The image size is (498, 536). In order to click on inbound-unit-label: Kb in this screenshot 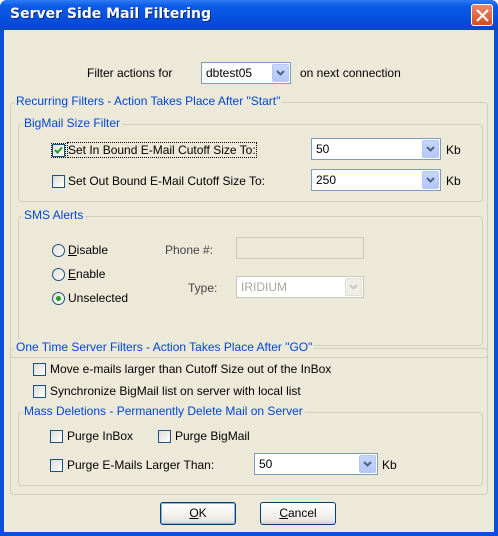, I will do `click(453, 150)`.